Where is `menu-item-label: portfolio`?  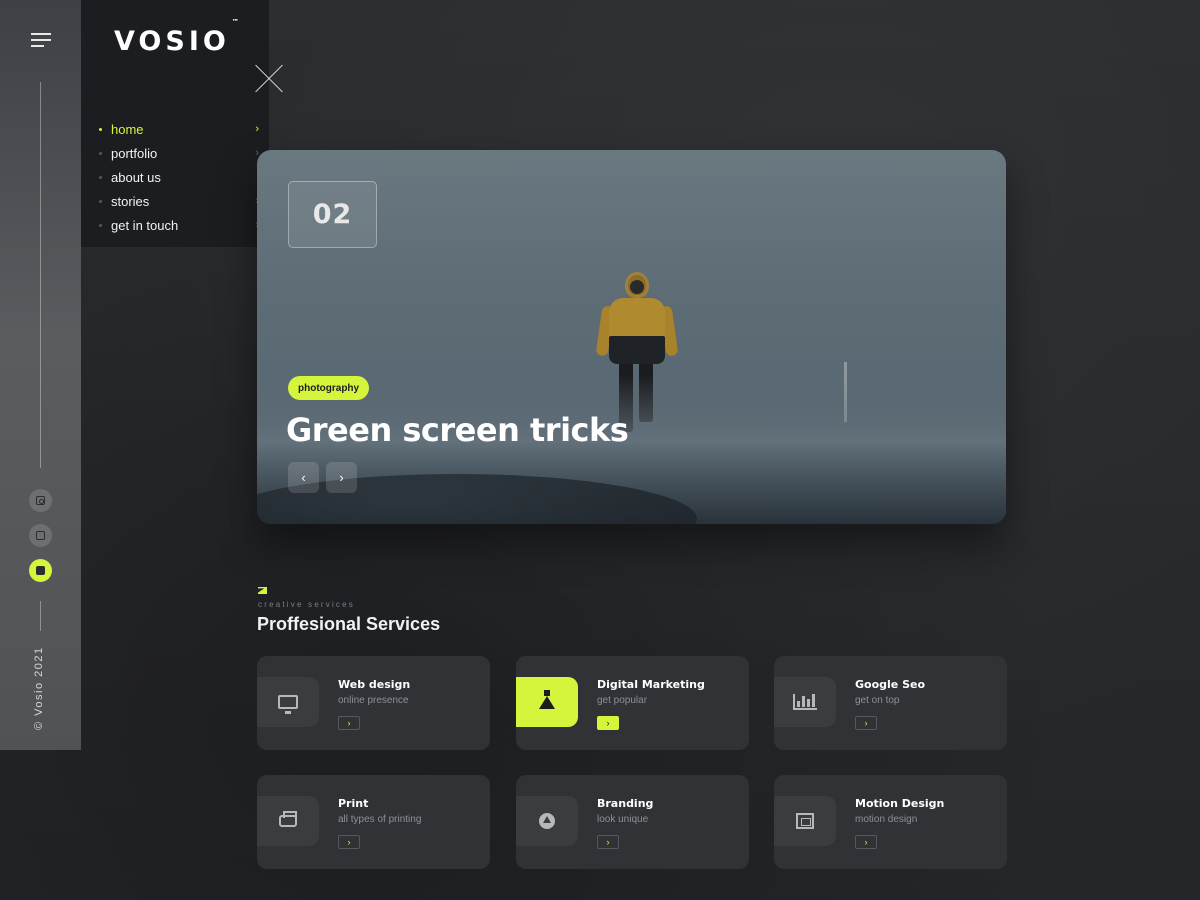 menu-item-label: portfolio is located at coordinates (134, 153).